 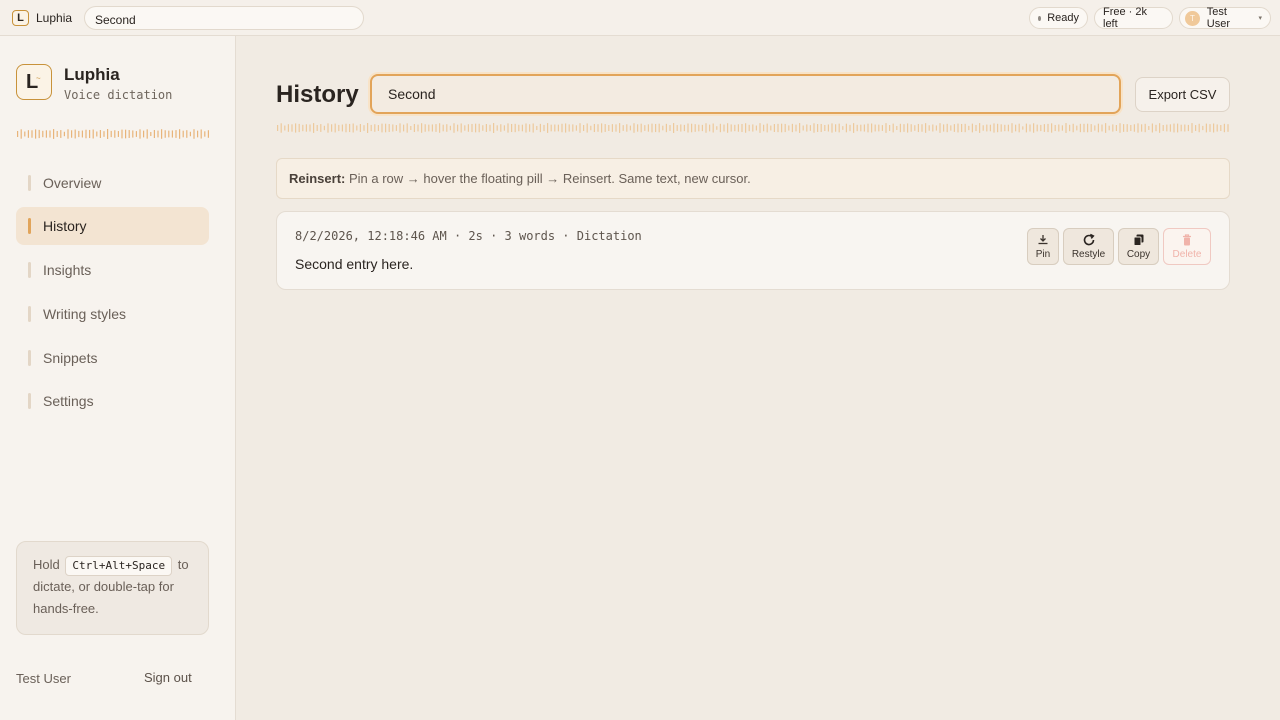 What do you see at coordinates (38, 78) in the screenshot?
I see `wave-glyph-icon: ~` at bounding box center [38, 78].